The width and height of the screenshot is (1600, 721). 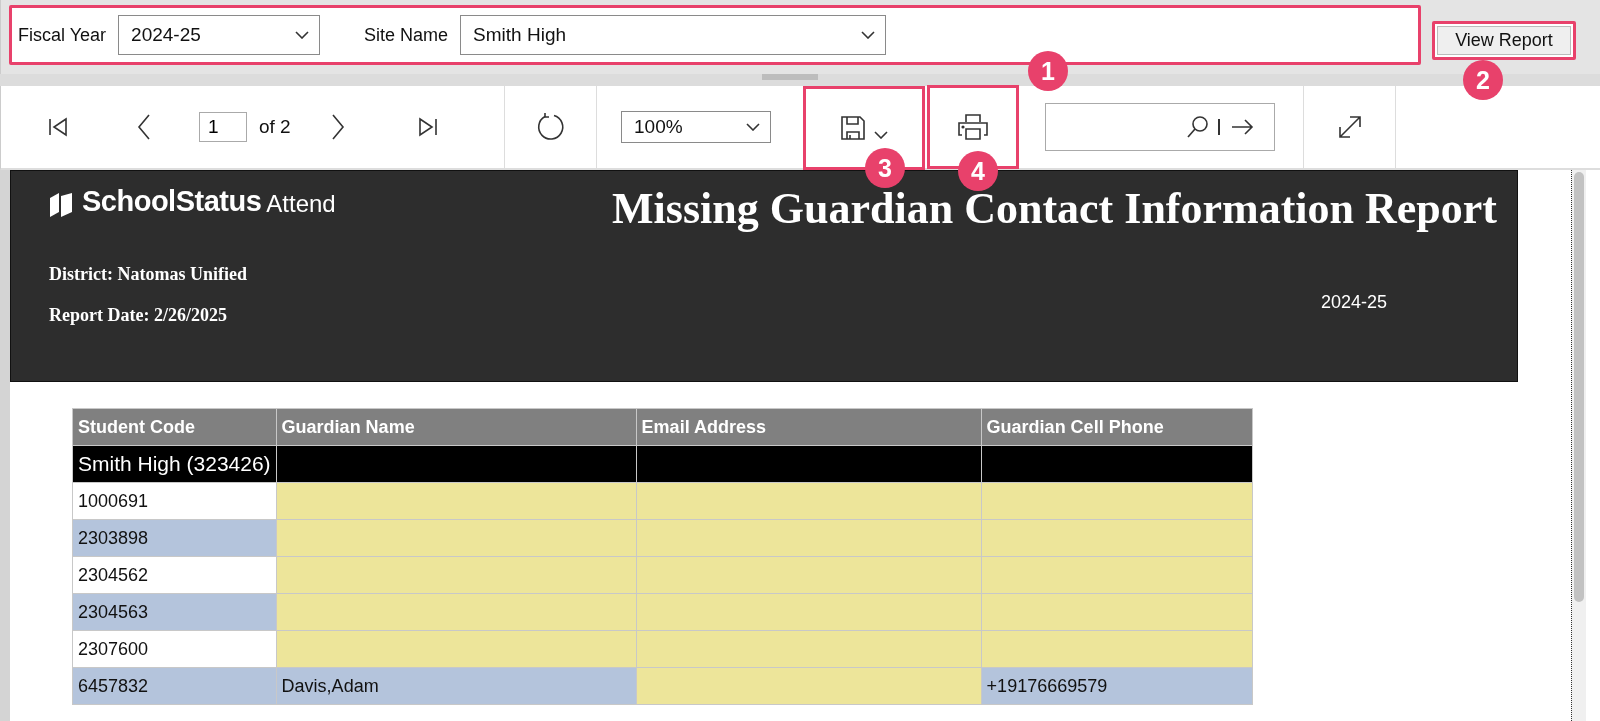 What do you see at coordinates (62, 35) in the screenshot?
I see `field-label: Fiscal Year` at bounding box center [62, 35].